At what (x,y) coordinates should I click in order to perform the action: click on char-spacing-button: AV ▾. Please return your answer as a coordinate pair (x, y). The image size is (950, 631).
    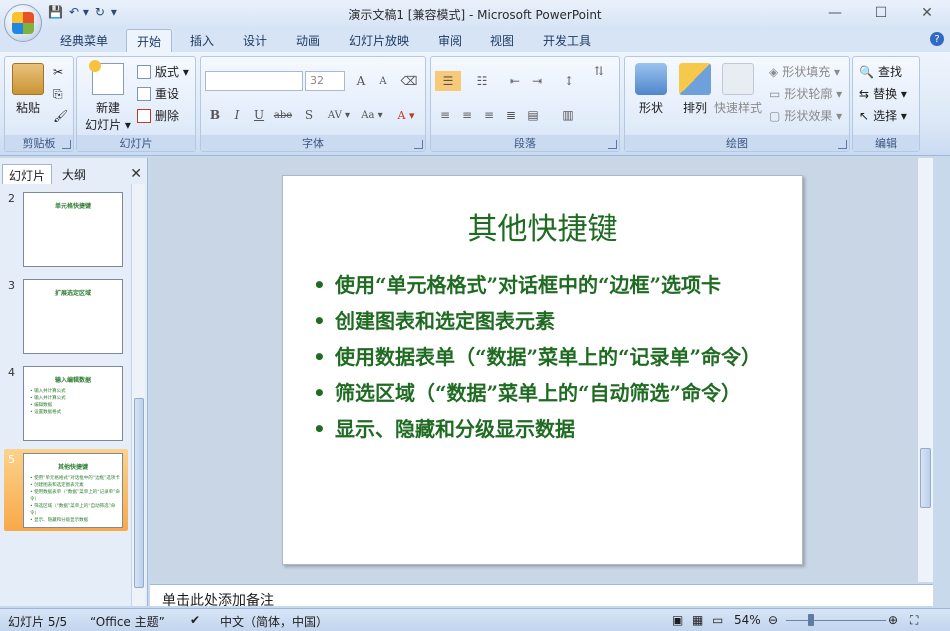
    Looking at the image, I should click on (339, 115).